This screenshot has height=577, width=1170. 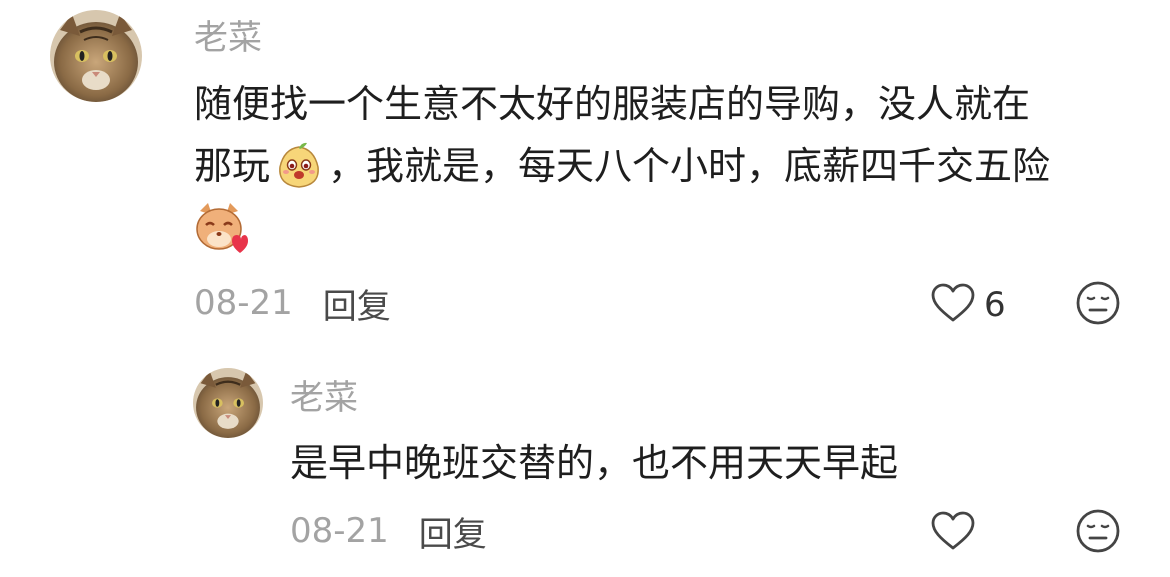 I want to click on comment-text-line-2: 那玩 ，我就是，每天八个小时，底薪四千交五险, so click(x=622, y=166).